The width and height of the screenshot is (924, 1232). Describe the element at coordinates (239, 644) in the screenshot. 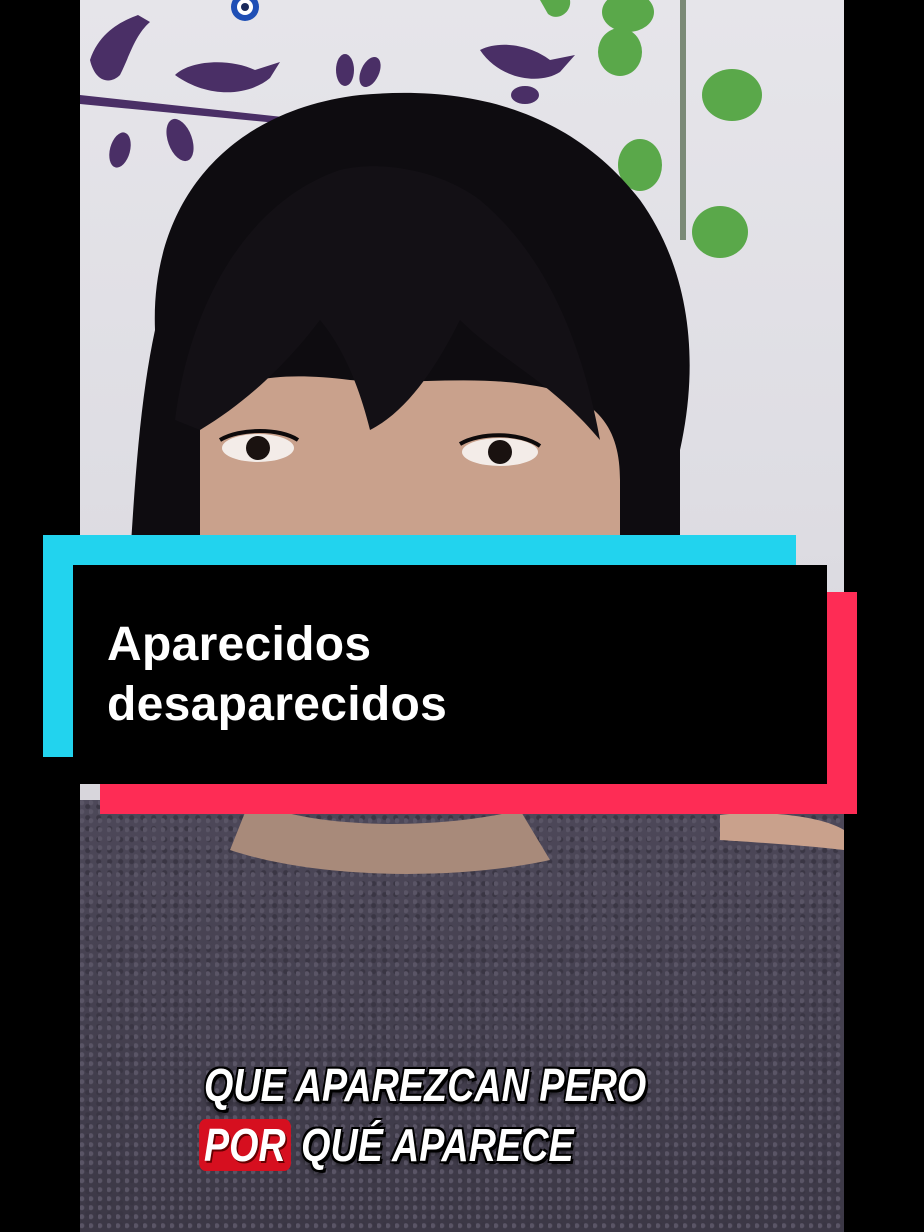

I see `title-line-1: Aparecidos` at that location.